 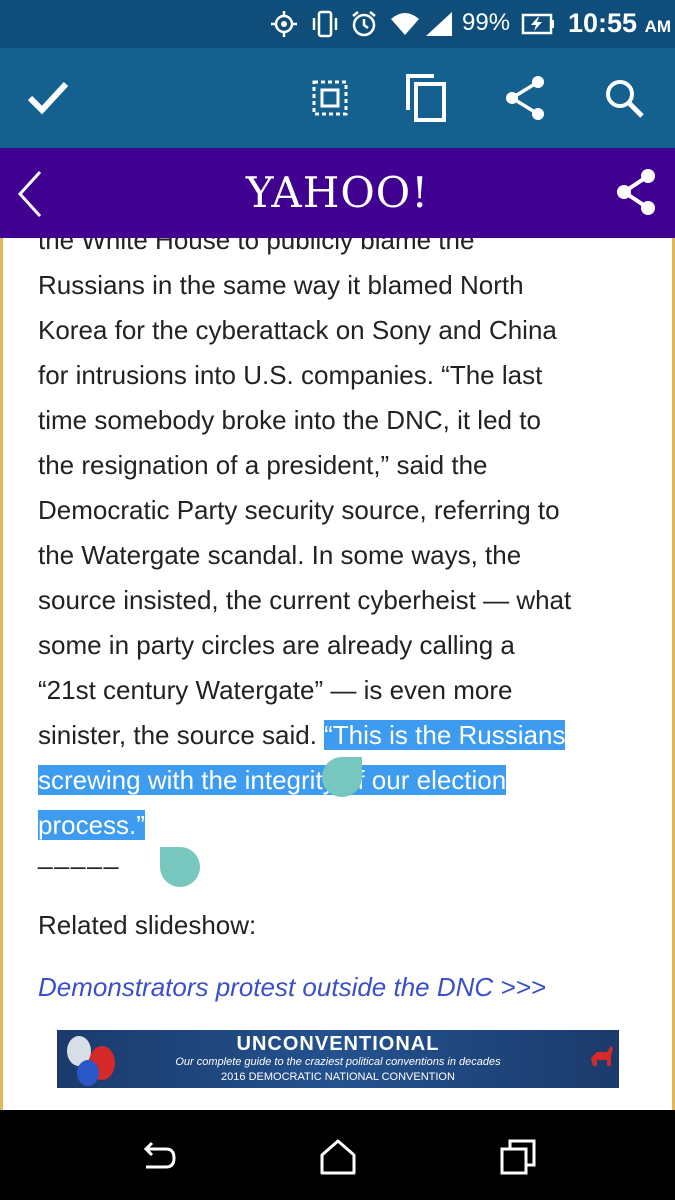 I want to click on selection-end-handle, so click(x=180, y=867).